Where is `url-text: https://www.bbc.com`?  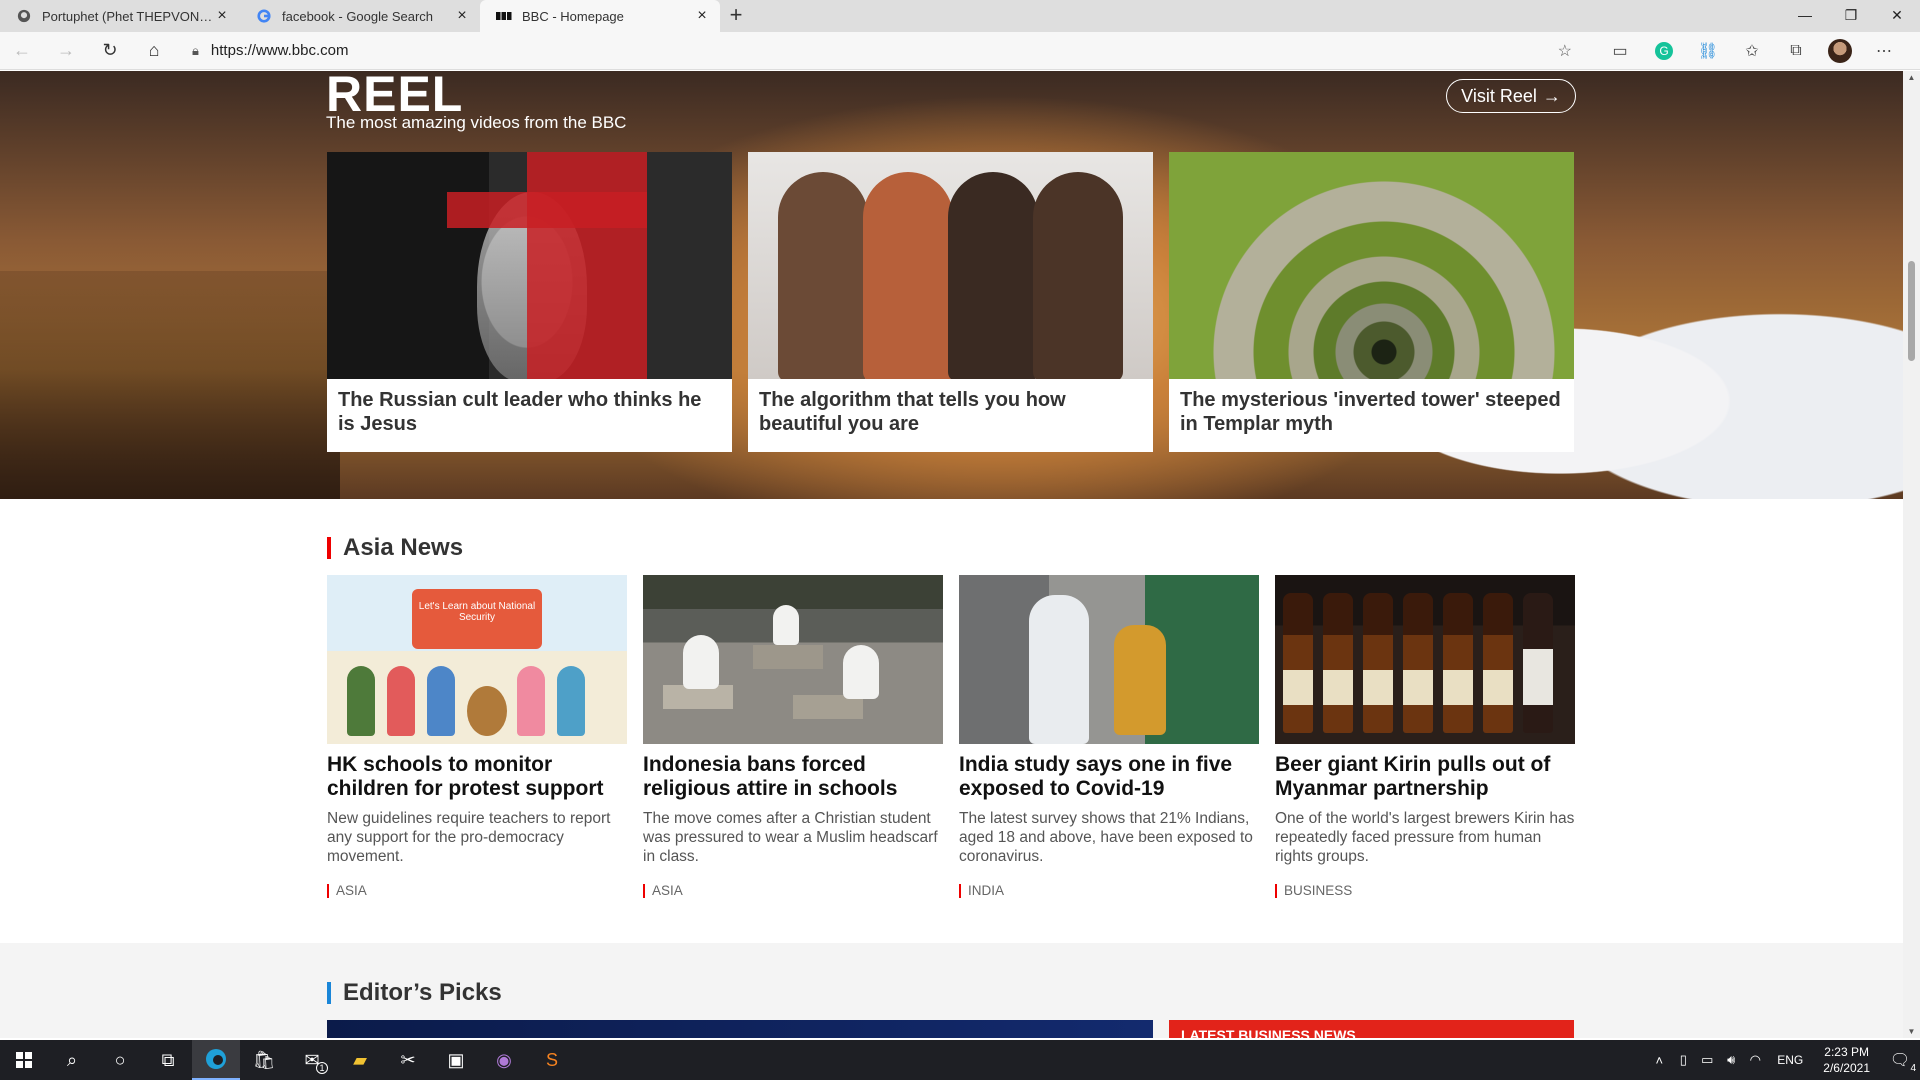 url-text: https://www.bbc.com is located at coordinates (884, 50).